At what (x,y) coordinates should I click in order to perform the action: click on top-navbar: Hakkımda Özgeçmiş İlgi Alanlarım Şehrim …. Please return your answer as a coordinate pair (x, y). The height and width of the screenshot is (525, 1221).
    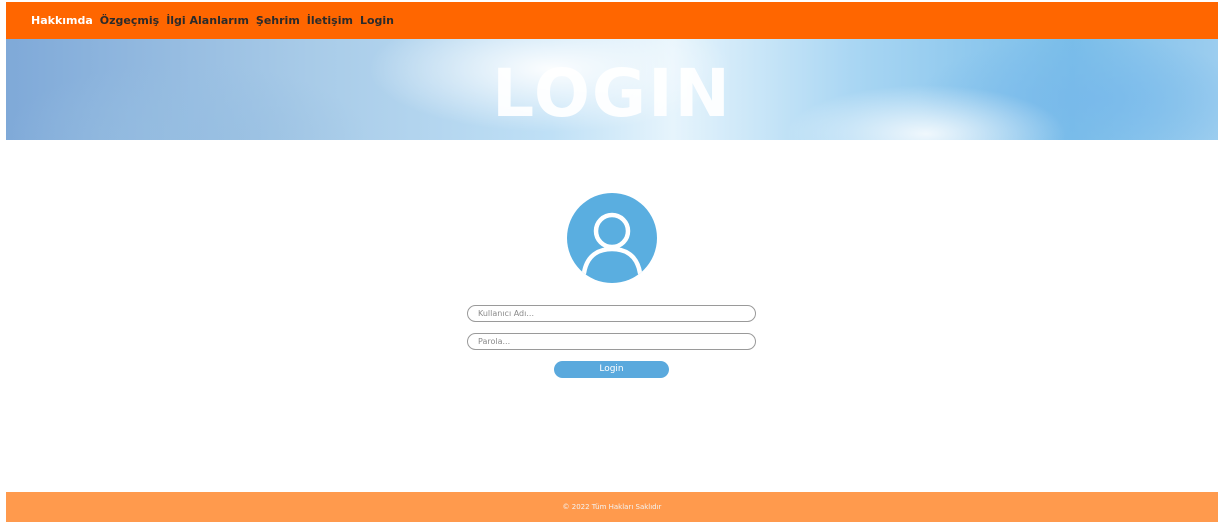
    Looking at the image, I should click on (612, 20).